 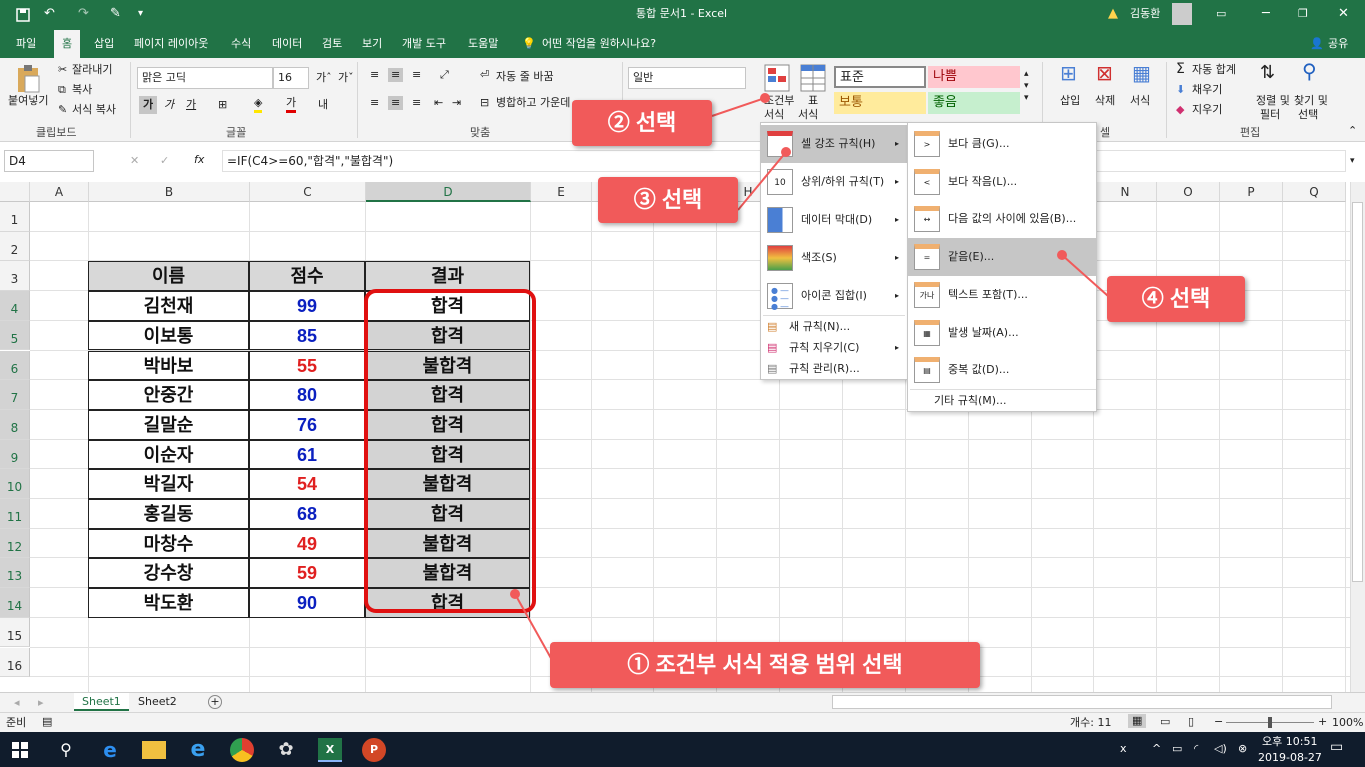 What do you see at coordinates (1242, 749) in the screenshot?
I see `notification-off-icon: ⊗` at bounding box center [1242, 749].